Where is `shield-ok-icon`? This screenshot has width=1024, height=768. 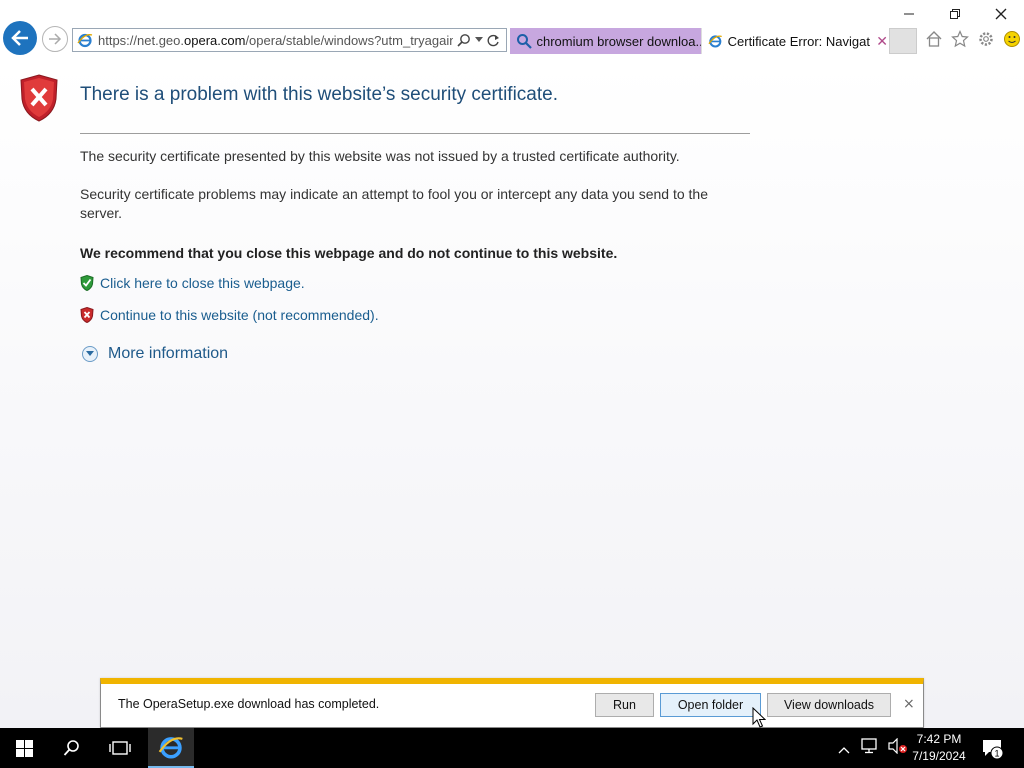 shield-ok-icon is located at coordinates (87, 283).